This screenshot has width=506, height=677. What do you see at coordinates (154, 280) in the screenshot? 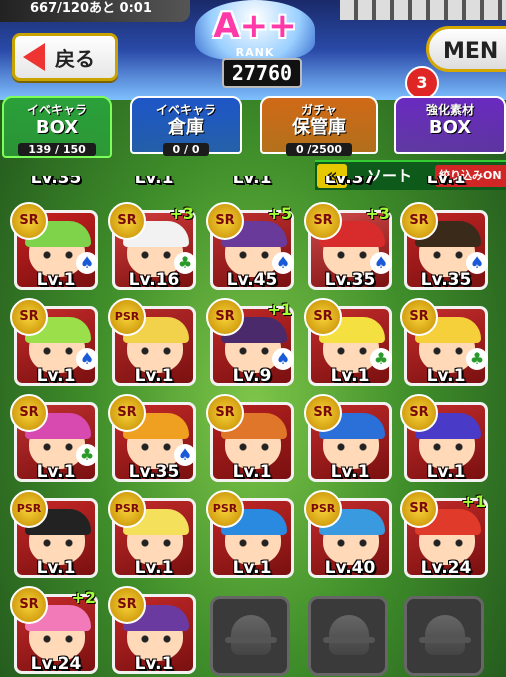
I see `card-level: Lv.16` at bounding box center [154, 280].